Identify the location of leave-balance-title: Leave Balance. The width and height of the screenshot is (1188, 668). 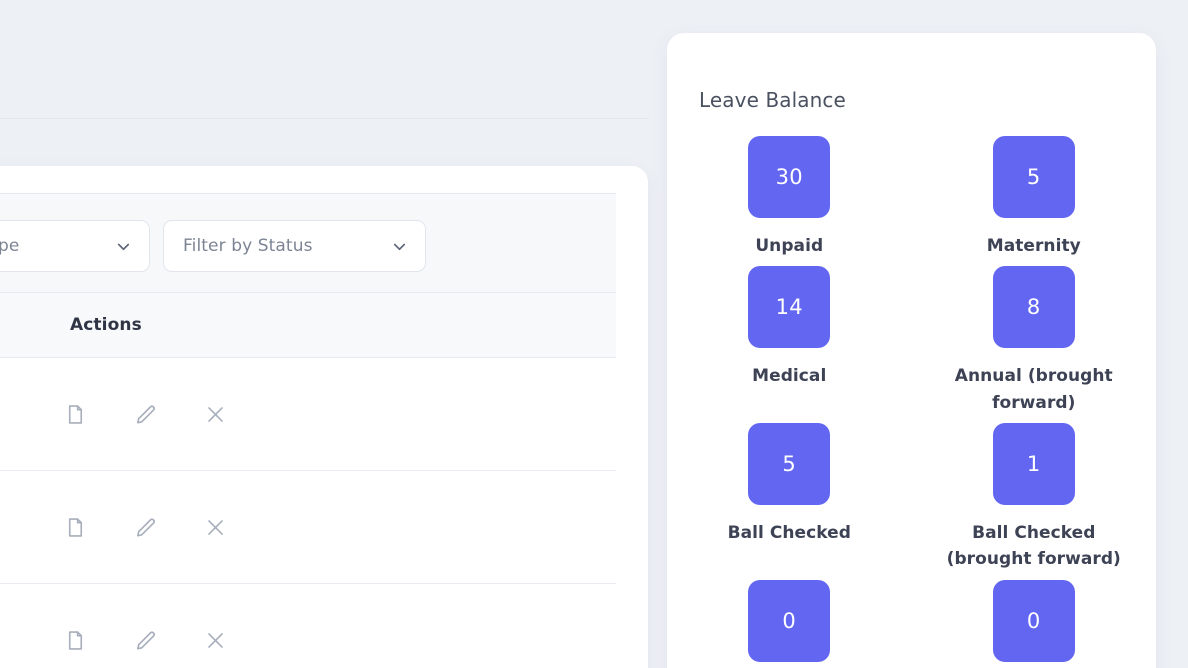
(772, 100).